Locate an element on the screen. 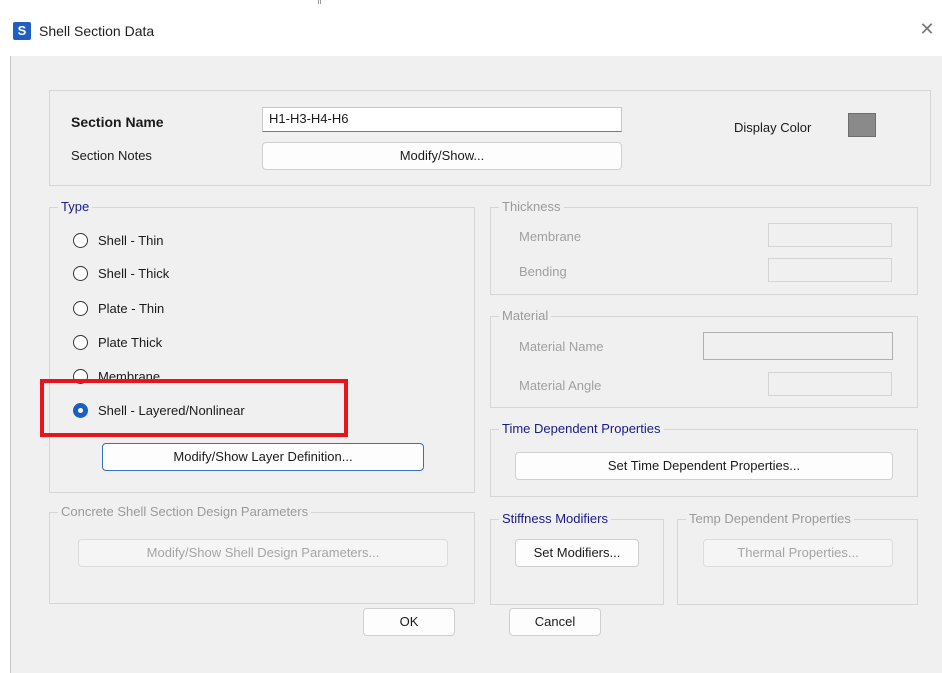 The width and height of the screenshot is (942, 673). app-icon: S is located at coordinates (22, 31).